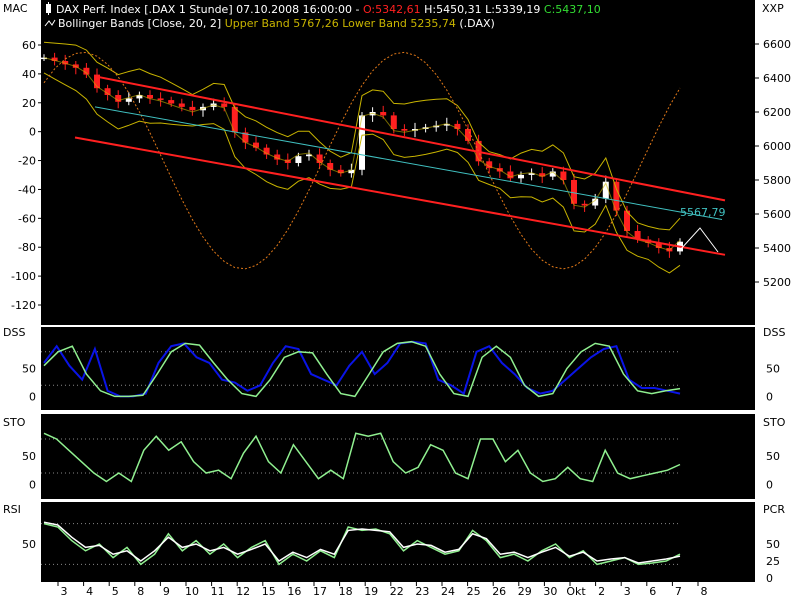 This screenshot has height=600, width=800. What do you see at coordinates (422, 591) in the screenshot?
I see `x-axis-tick: 23` at bounding box center [422, 591].